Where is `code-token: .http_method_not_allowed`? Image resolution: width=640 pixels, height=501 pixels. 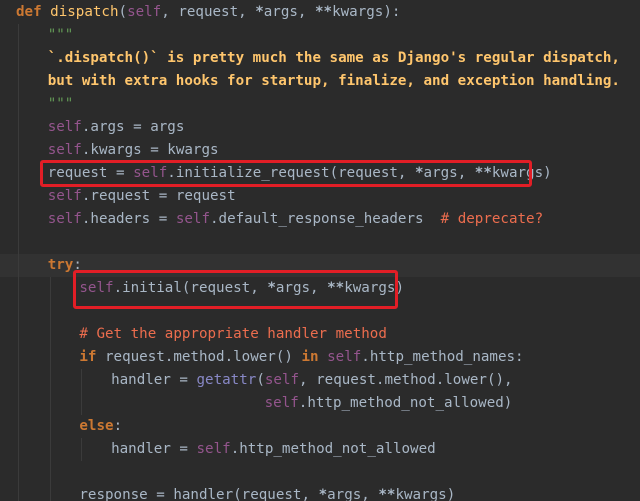 code-token: .http_method_not_allowed is located at coordinates (333, 449).